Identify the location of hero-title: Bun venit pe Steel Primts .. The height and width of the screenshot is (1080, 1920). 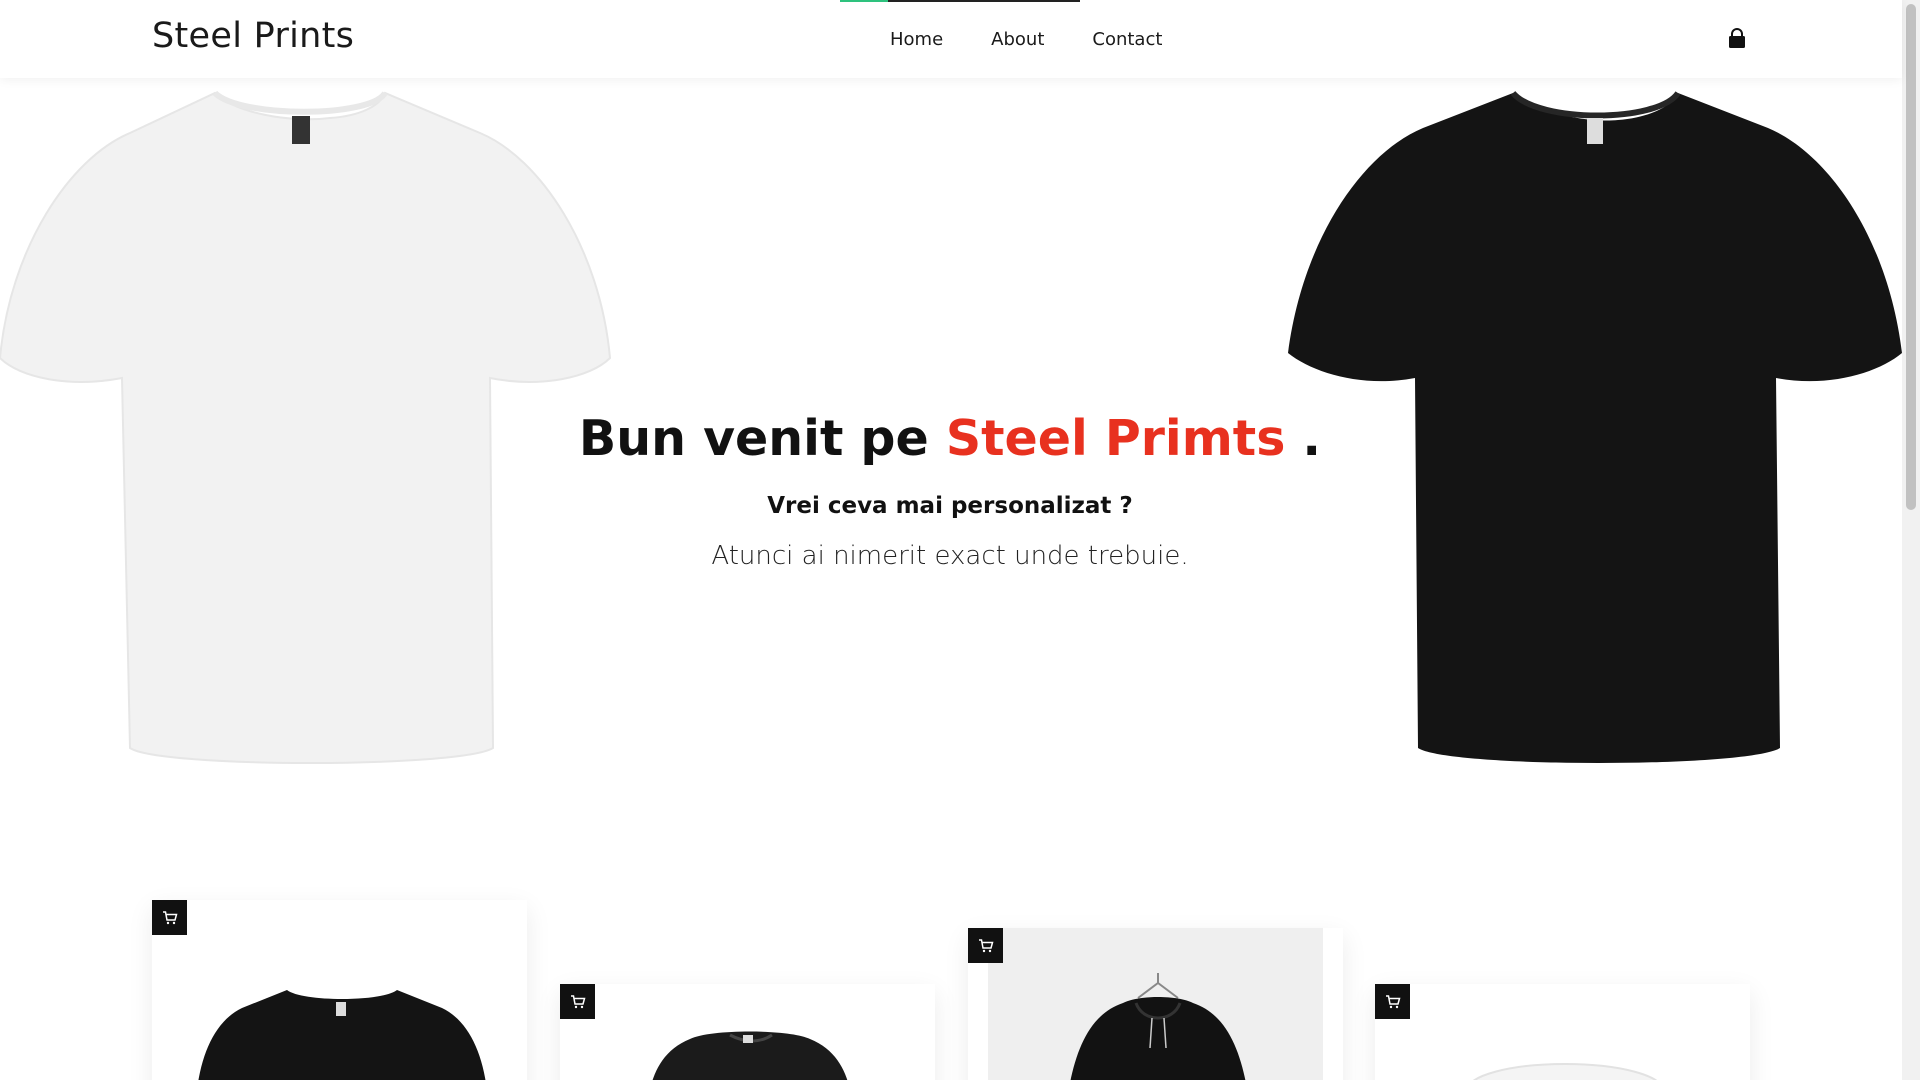
(950, 439).